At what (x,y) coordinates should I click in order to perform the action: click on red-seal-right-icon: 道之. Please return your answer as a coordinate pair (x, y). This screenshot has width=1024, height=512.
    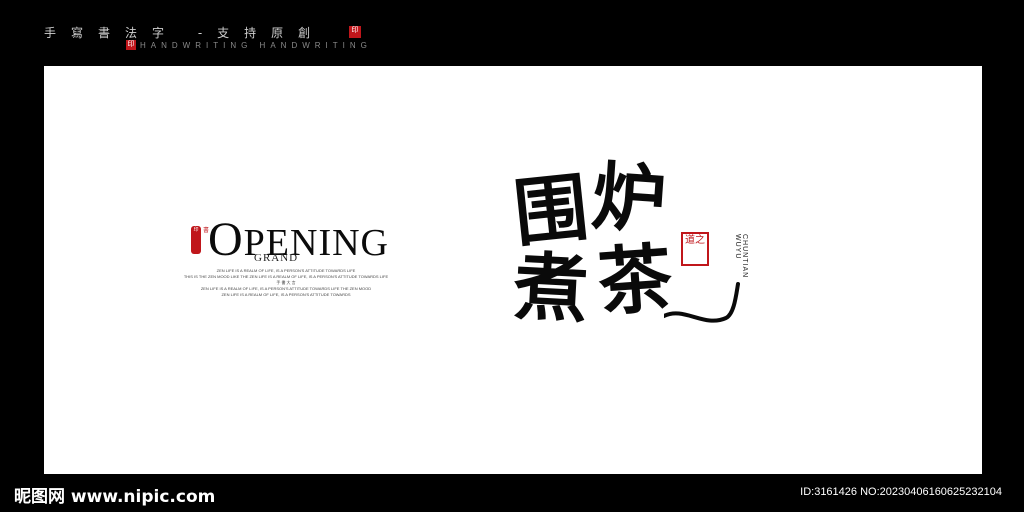
    Looking at the image, I should click on (695, 249).